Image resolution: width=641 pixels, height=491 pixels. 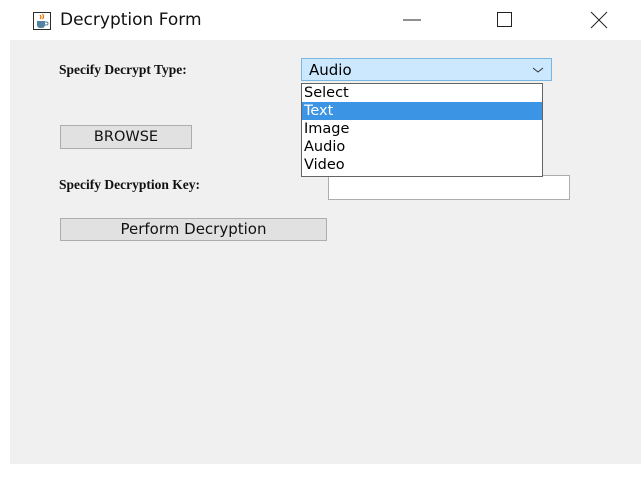 What do you see at coordinates (422, 147) in the screenshot?
I see `dropdown-option-audio: Audio` at bounding box center [422, 147].